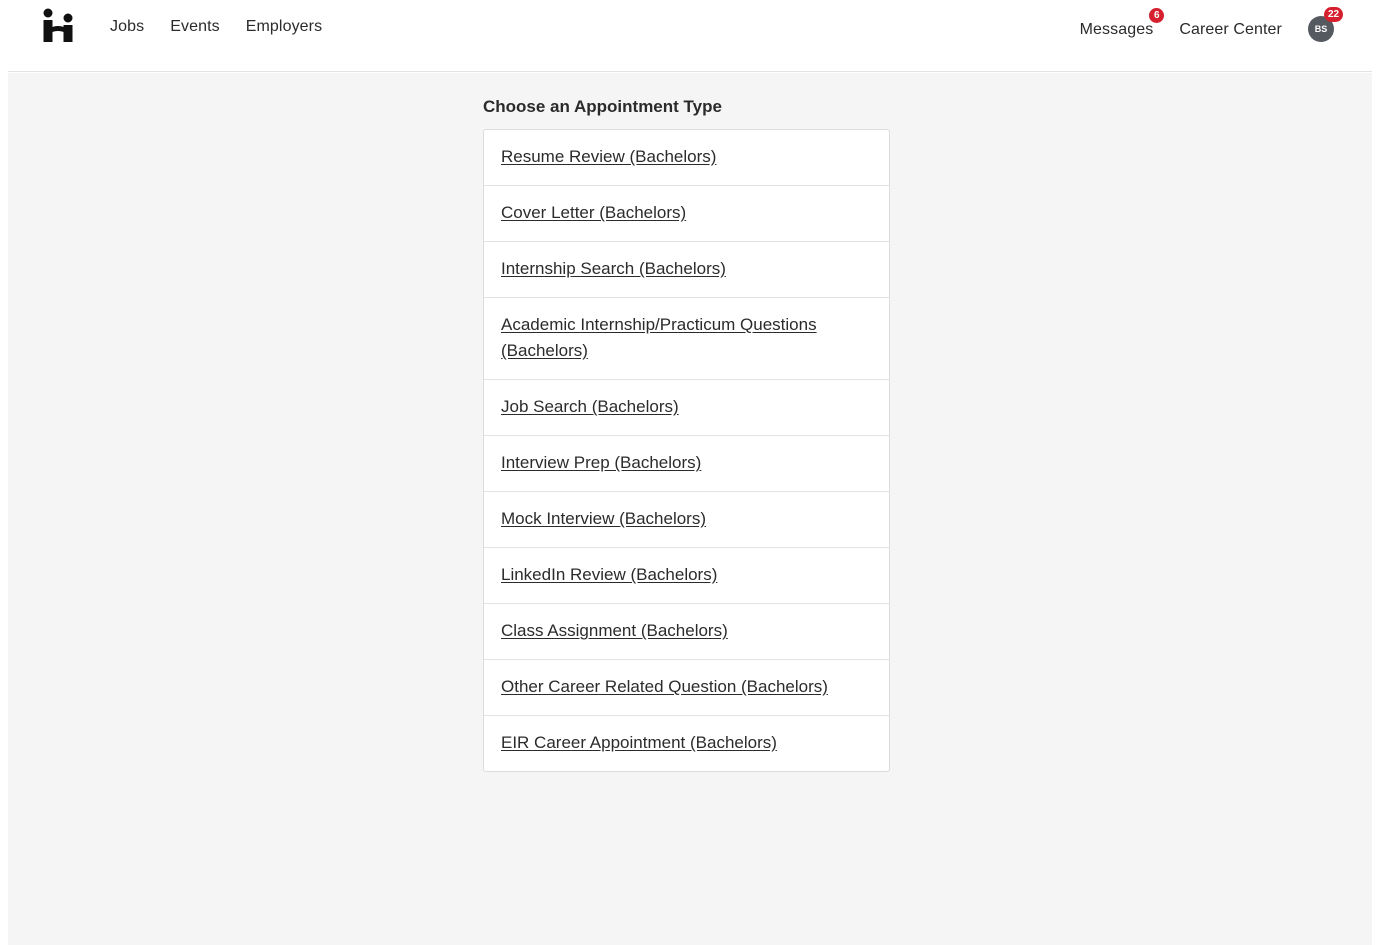 The height and width of the screenshot is (945, 1379). What do you see at coordinates (686, 407) in the screenshot?
I see `list-item: Job Search (Bachelors)` at bounding box center [686, 407].